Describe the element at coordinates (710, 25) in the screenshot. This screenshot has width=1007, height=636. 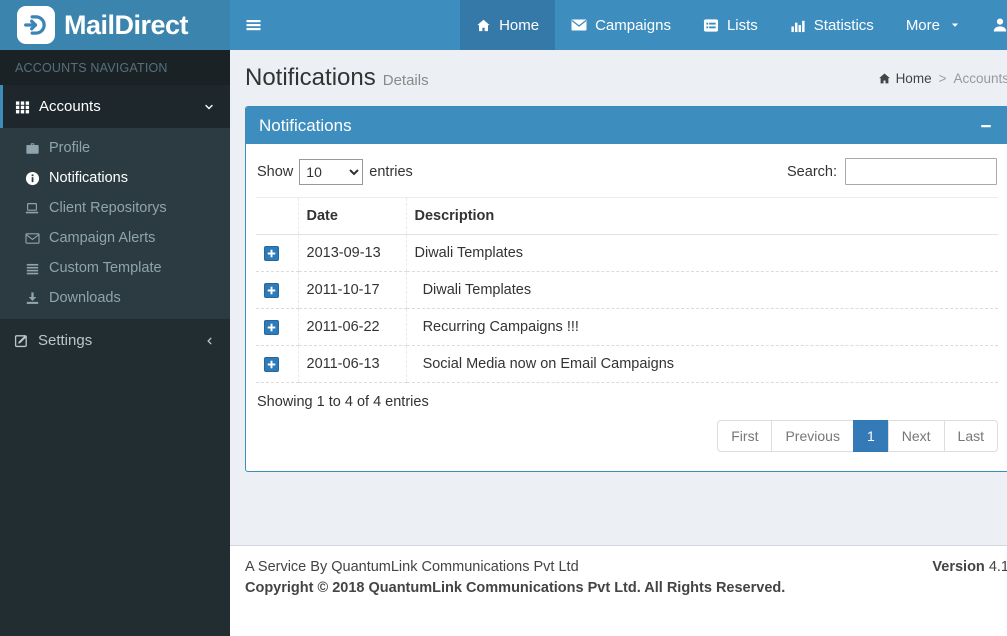
I see `list-alt-icon` at that location.